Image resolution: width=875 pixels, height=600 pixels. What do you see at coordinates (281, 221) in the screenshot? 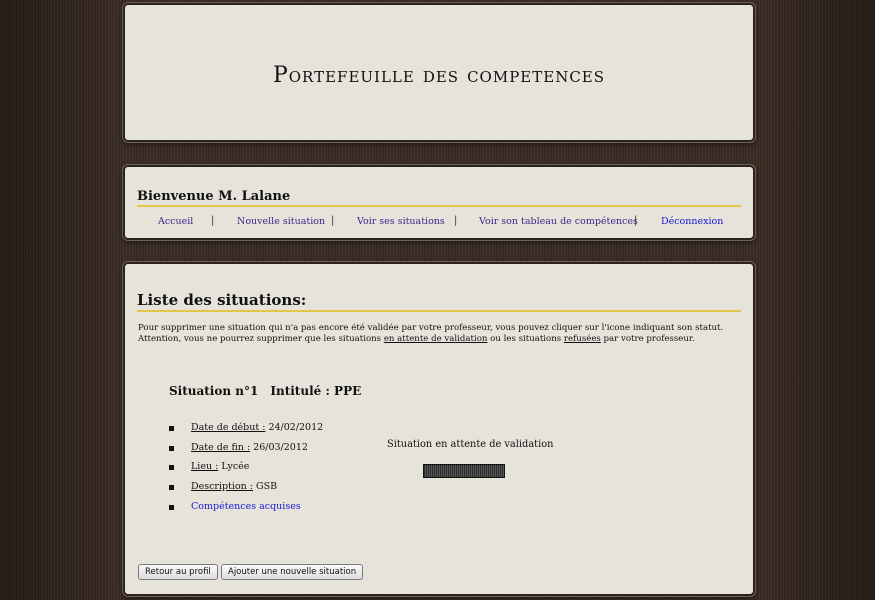
I see `menu-item-nouvelle-situation: Nouvelle situation` at bounding box center [281, 221].